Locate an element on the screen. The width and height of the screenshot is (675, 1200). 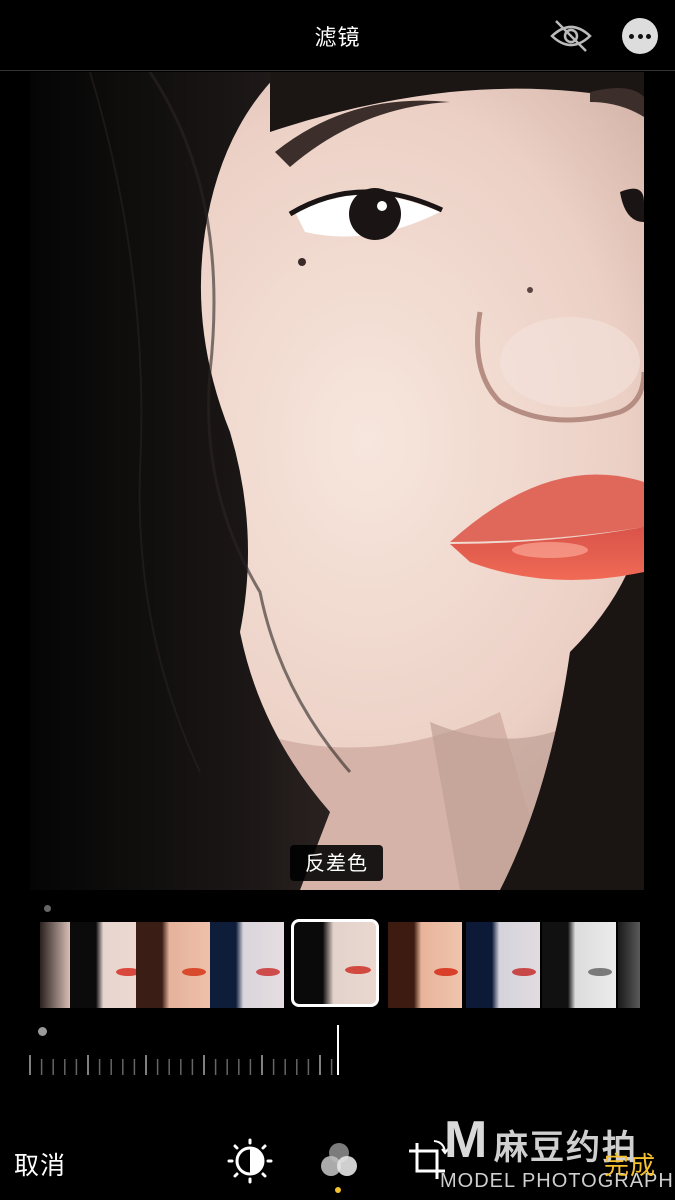
more-options-button is located at coordinates (640, 36).